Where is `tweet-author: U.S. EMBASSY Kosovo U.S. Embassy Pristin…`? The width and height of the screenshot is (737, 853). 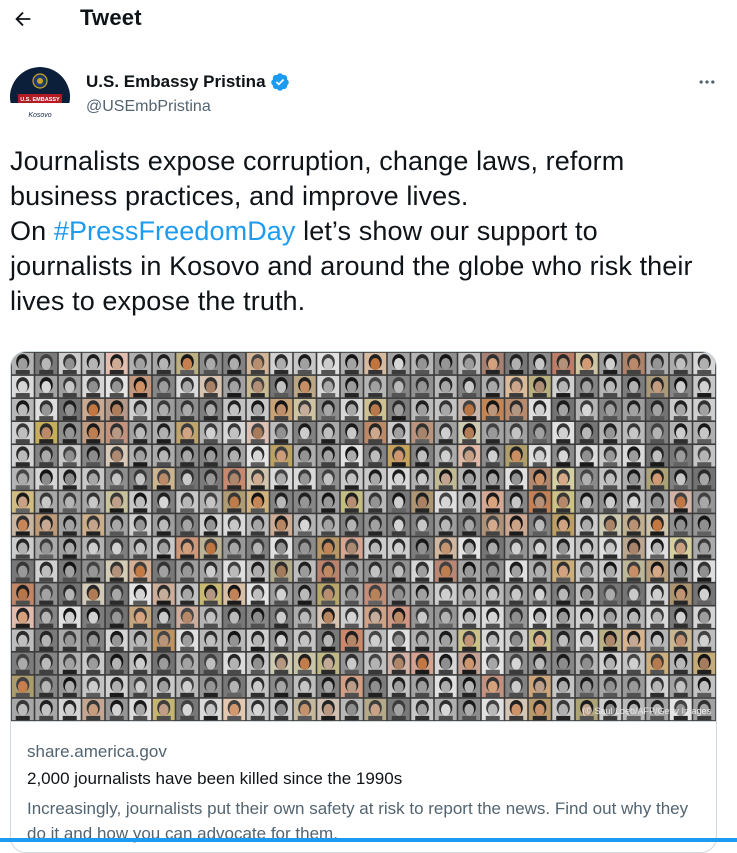
tweet-author: U.S. EMBASSY Kosovo U.S. Embassy Pristin… is located at coordinates (368, 95).